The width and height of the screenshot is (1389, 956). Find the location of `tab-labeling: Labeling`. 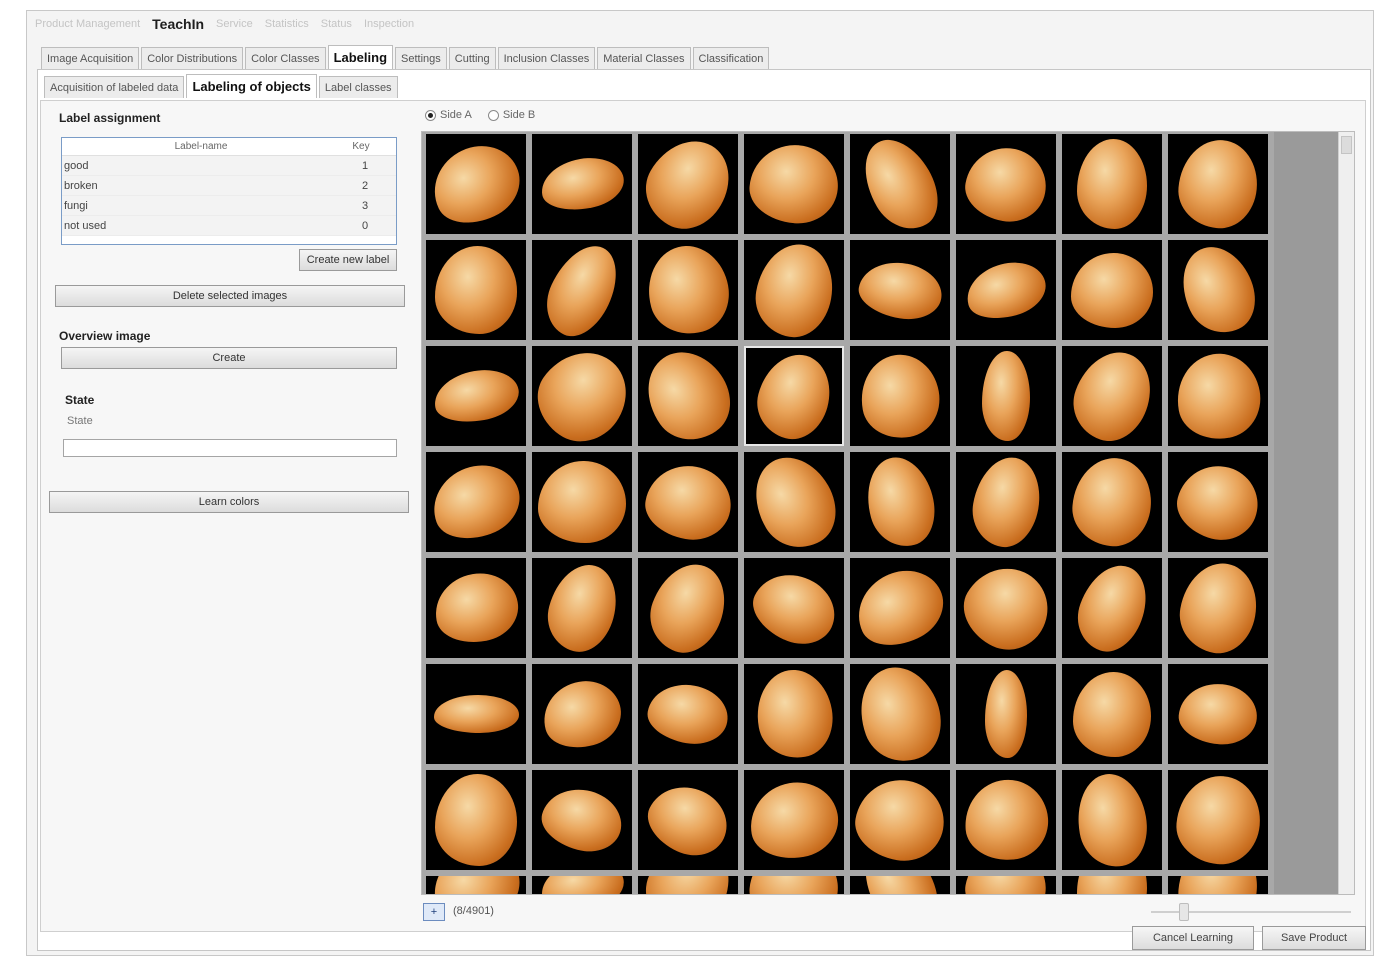

tab-labeling: Labeling is located at coordinates (360, 57).